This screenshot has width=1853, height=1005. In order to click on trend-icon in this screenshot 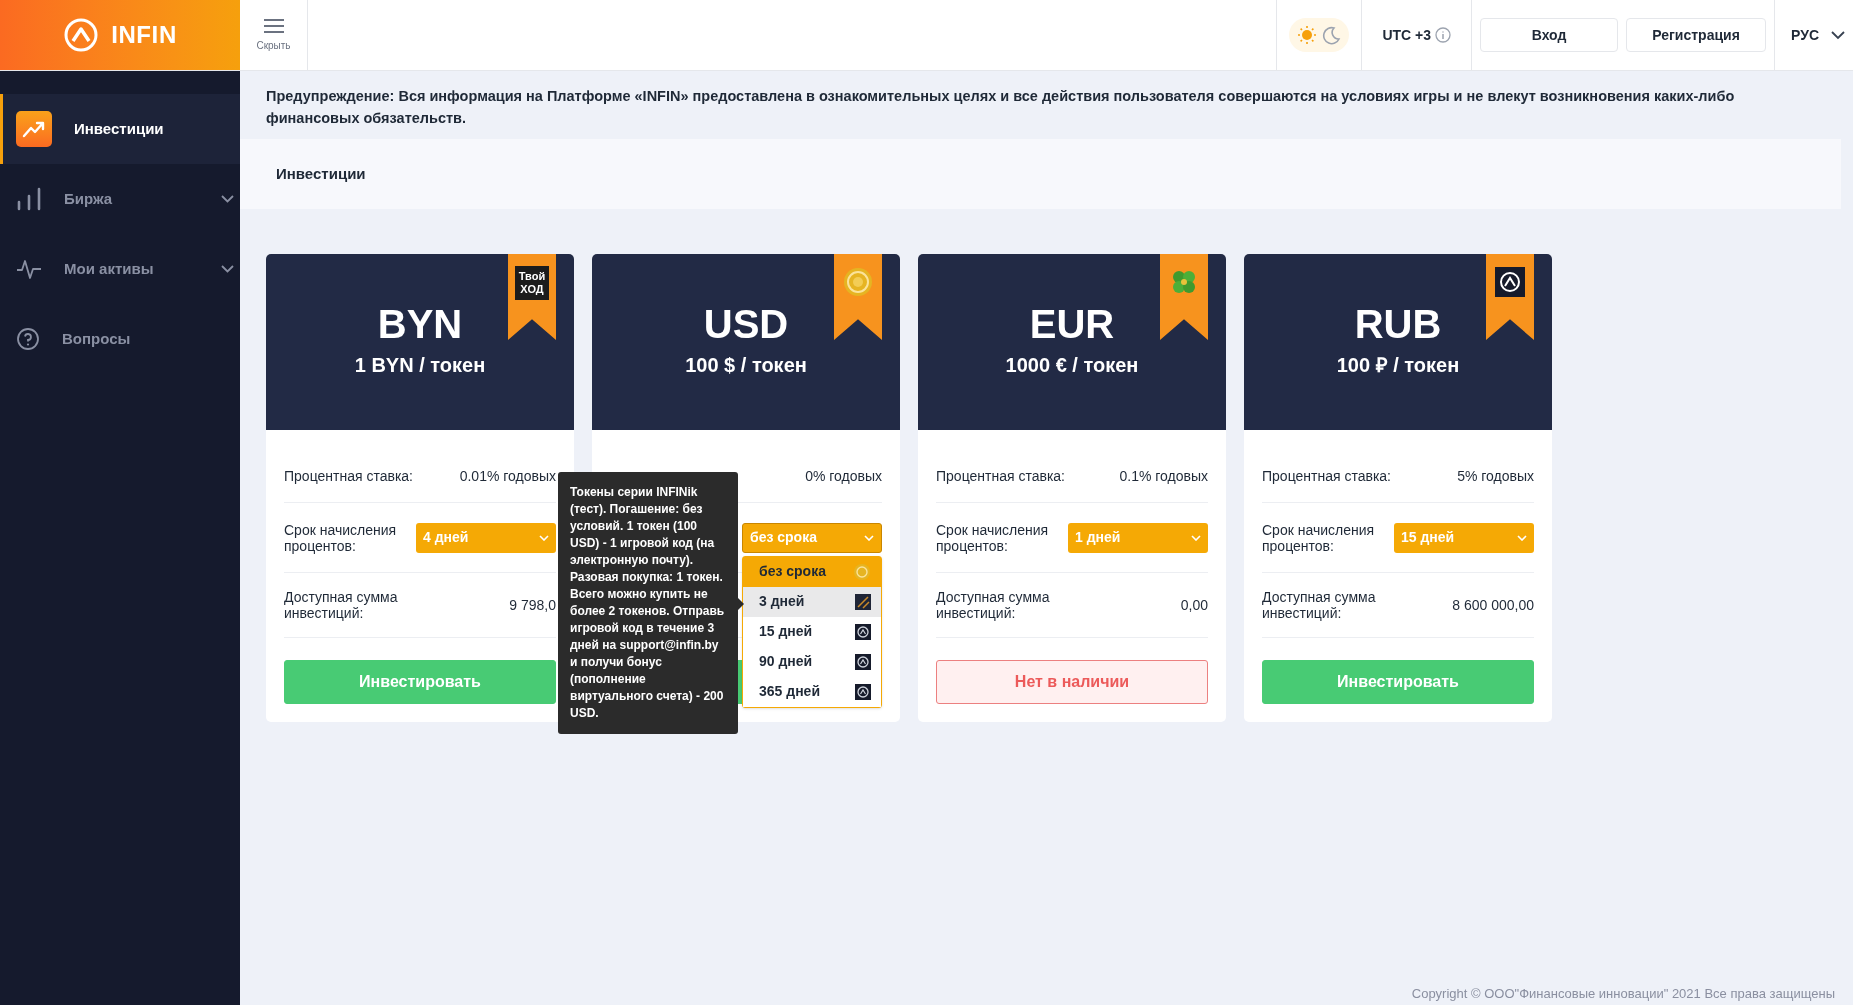, I will do `click(34, 129)`.